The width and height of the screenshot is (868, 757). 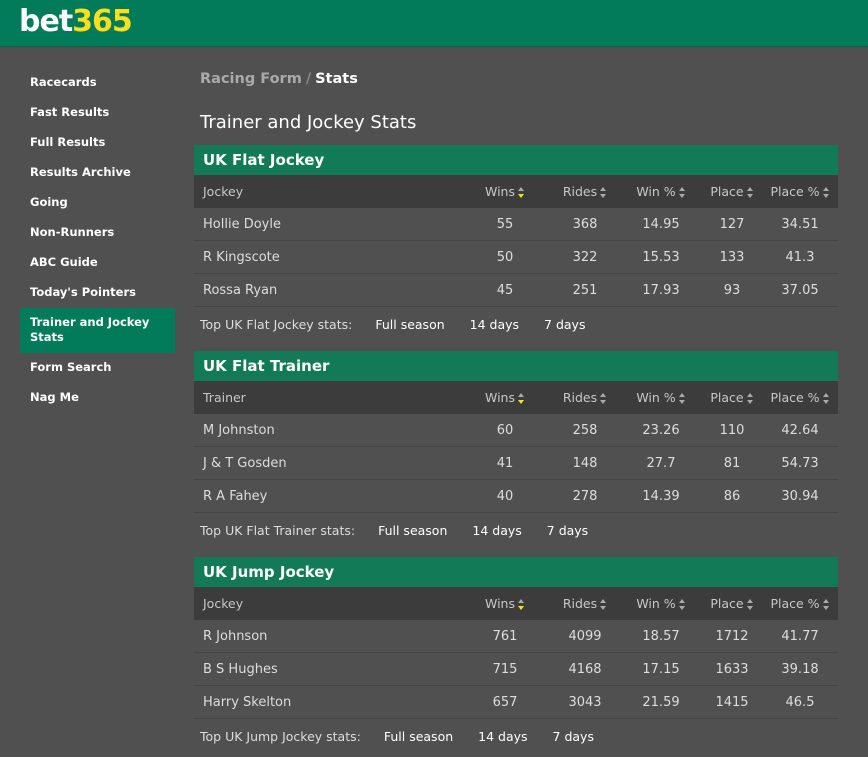 What do you see at coordinates (247, 702) in the screenshot?
I see `cell-name: Harry Skelton` at bounding box center [247, 702].